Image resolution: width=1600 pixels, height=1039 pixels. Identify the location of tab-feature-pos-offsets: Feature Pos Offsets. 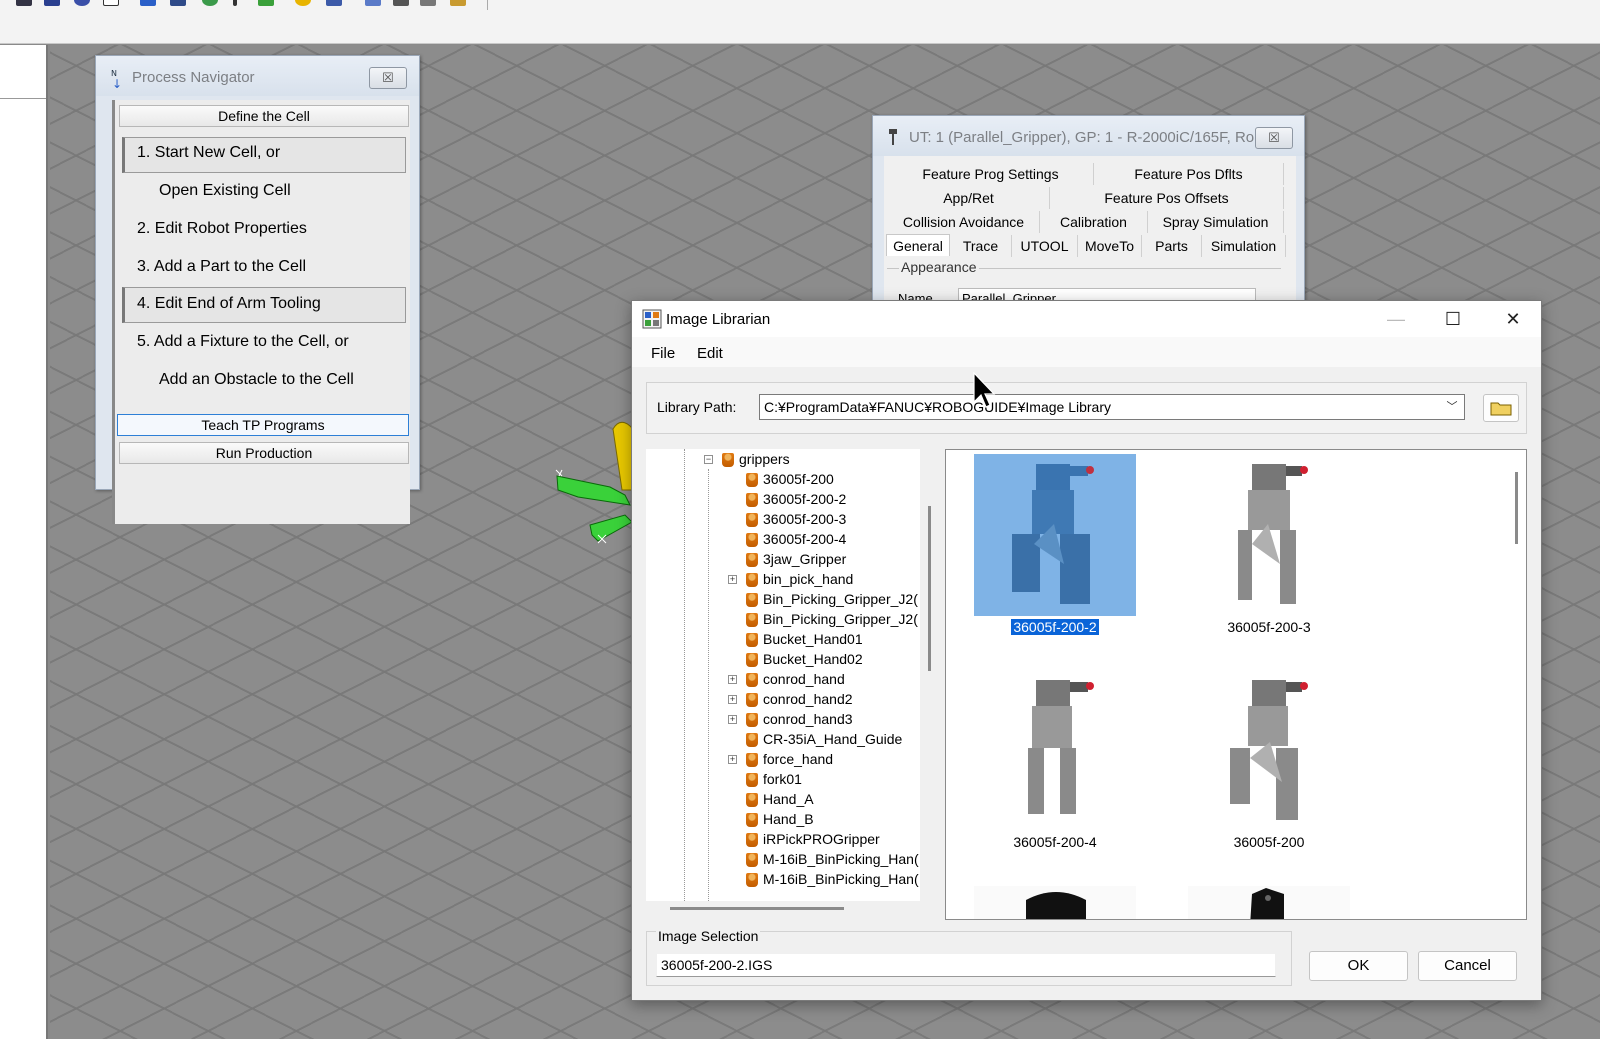
(1167, 198).